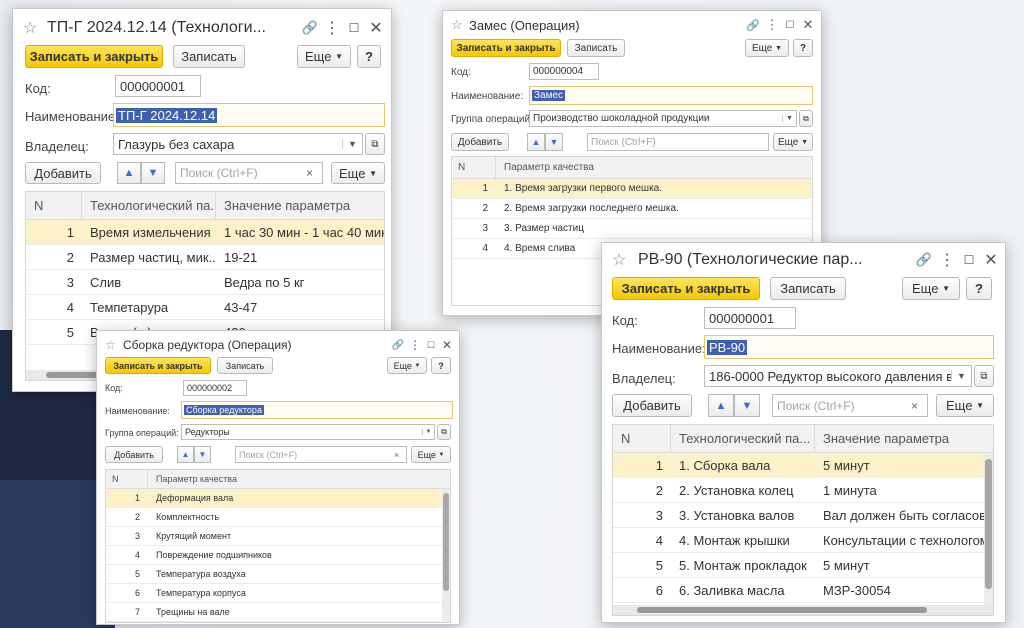  What do you see at coordinates (205, 257) in the screenshot?
I see `table-row: 2 Размер частиц, мик... 19-21` at bounding box center [205, 257].